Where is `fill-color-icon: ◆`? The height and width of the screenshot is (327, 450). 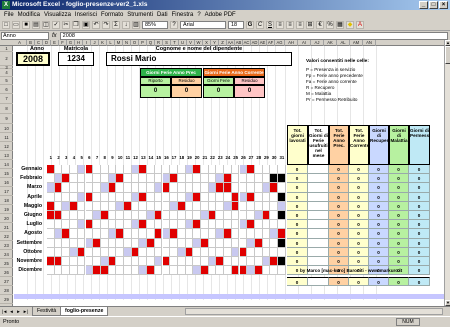
fill-color-icon: ◆ is located at coordinates (350, 25).